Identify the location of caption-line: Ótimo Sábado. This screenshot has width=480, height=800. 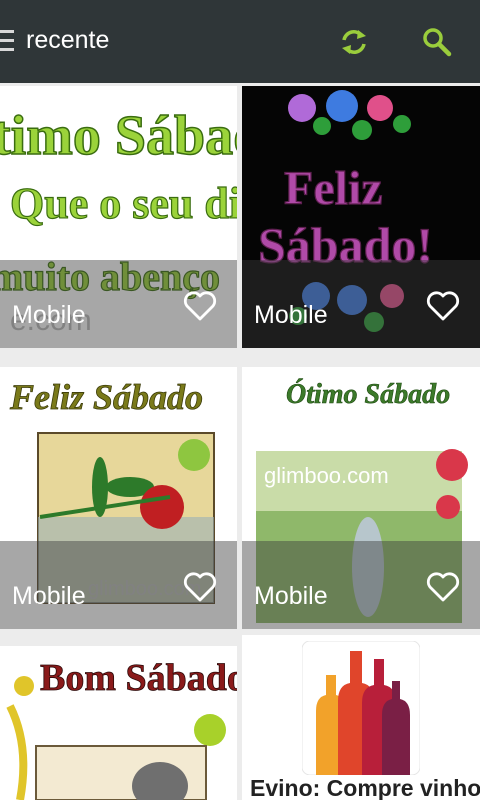
(368, 394).